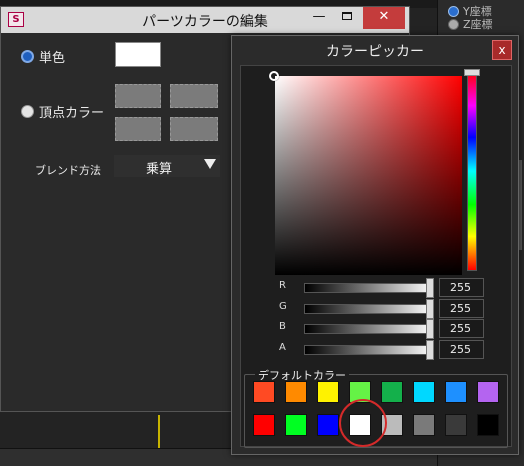 The image size is (524, 466). What do you see at coordinates (375, 52) in the screenshot?
I see `color-picker-title: カラーピッカー` at bounding box center [375, 52].